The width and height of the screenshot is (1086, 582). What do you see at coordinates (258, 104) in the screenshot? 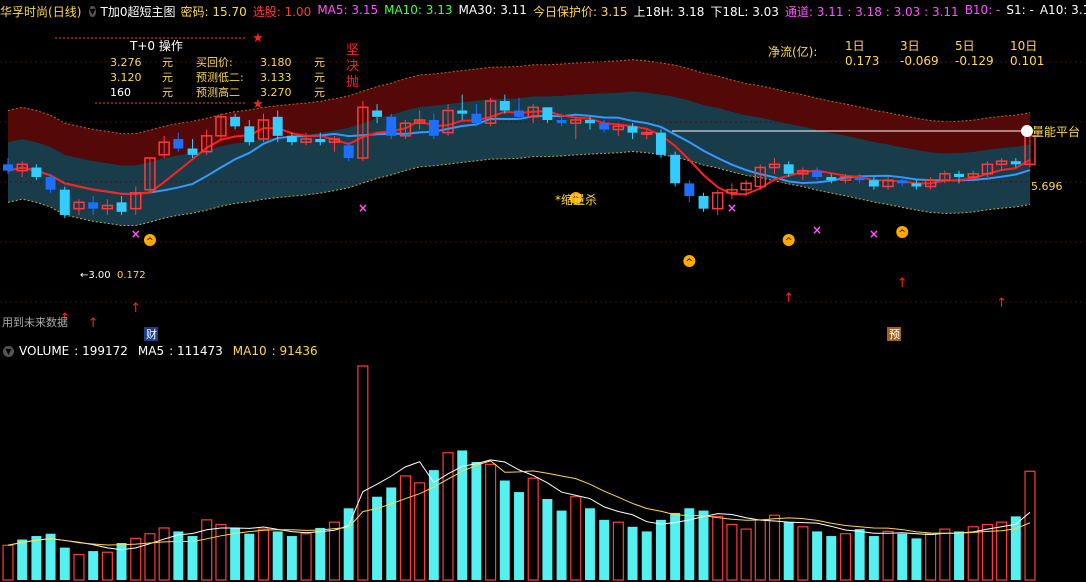
I see `star-icon: ★` at bounding box center [258, 104].